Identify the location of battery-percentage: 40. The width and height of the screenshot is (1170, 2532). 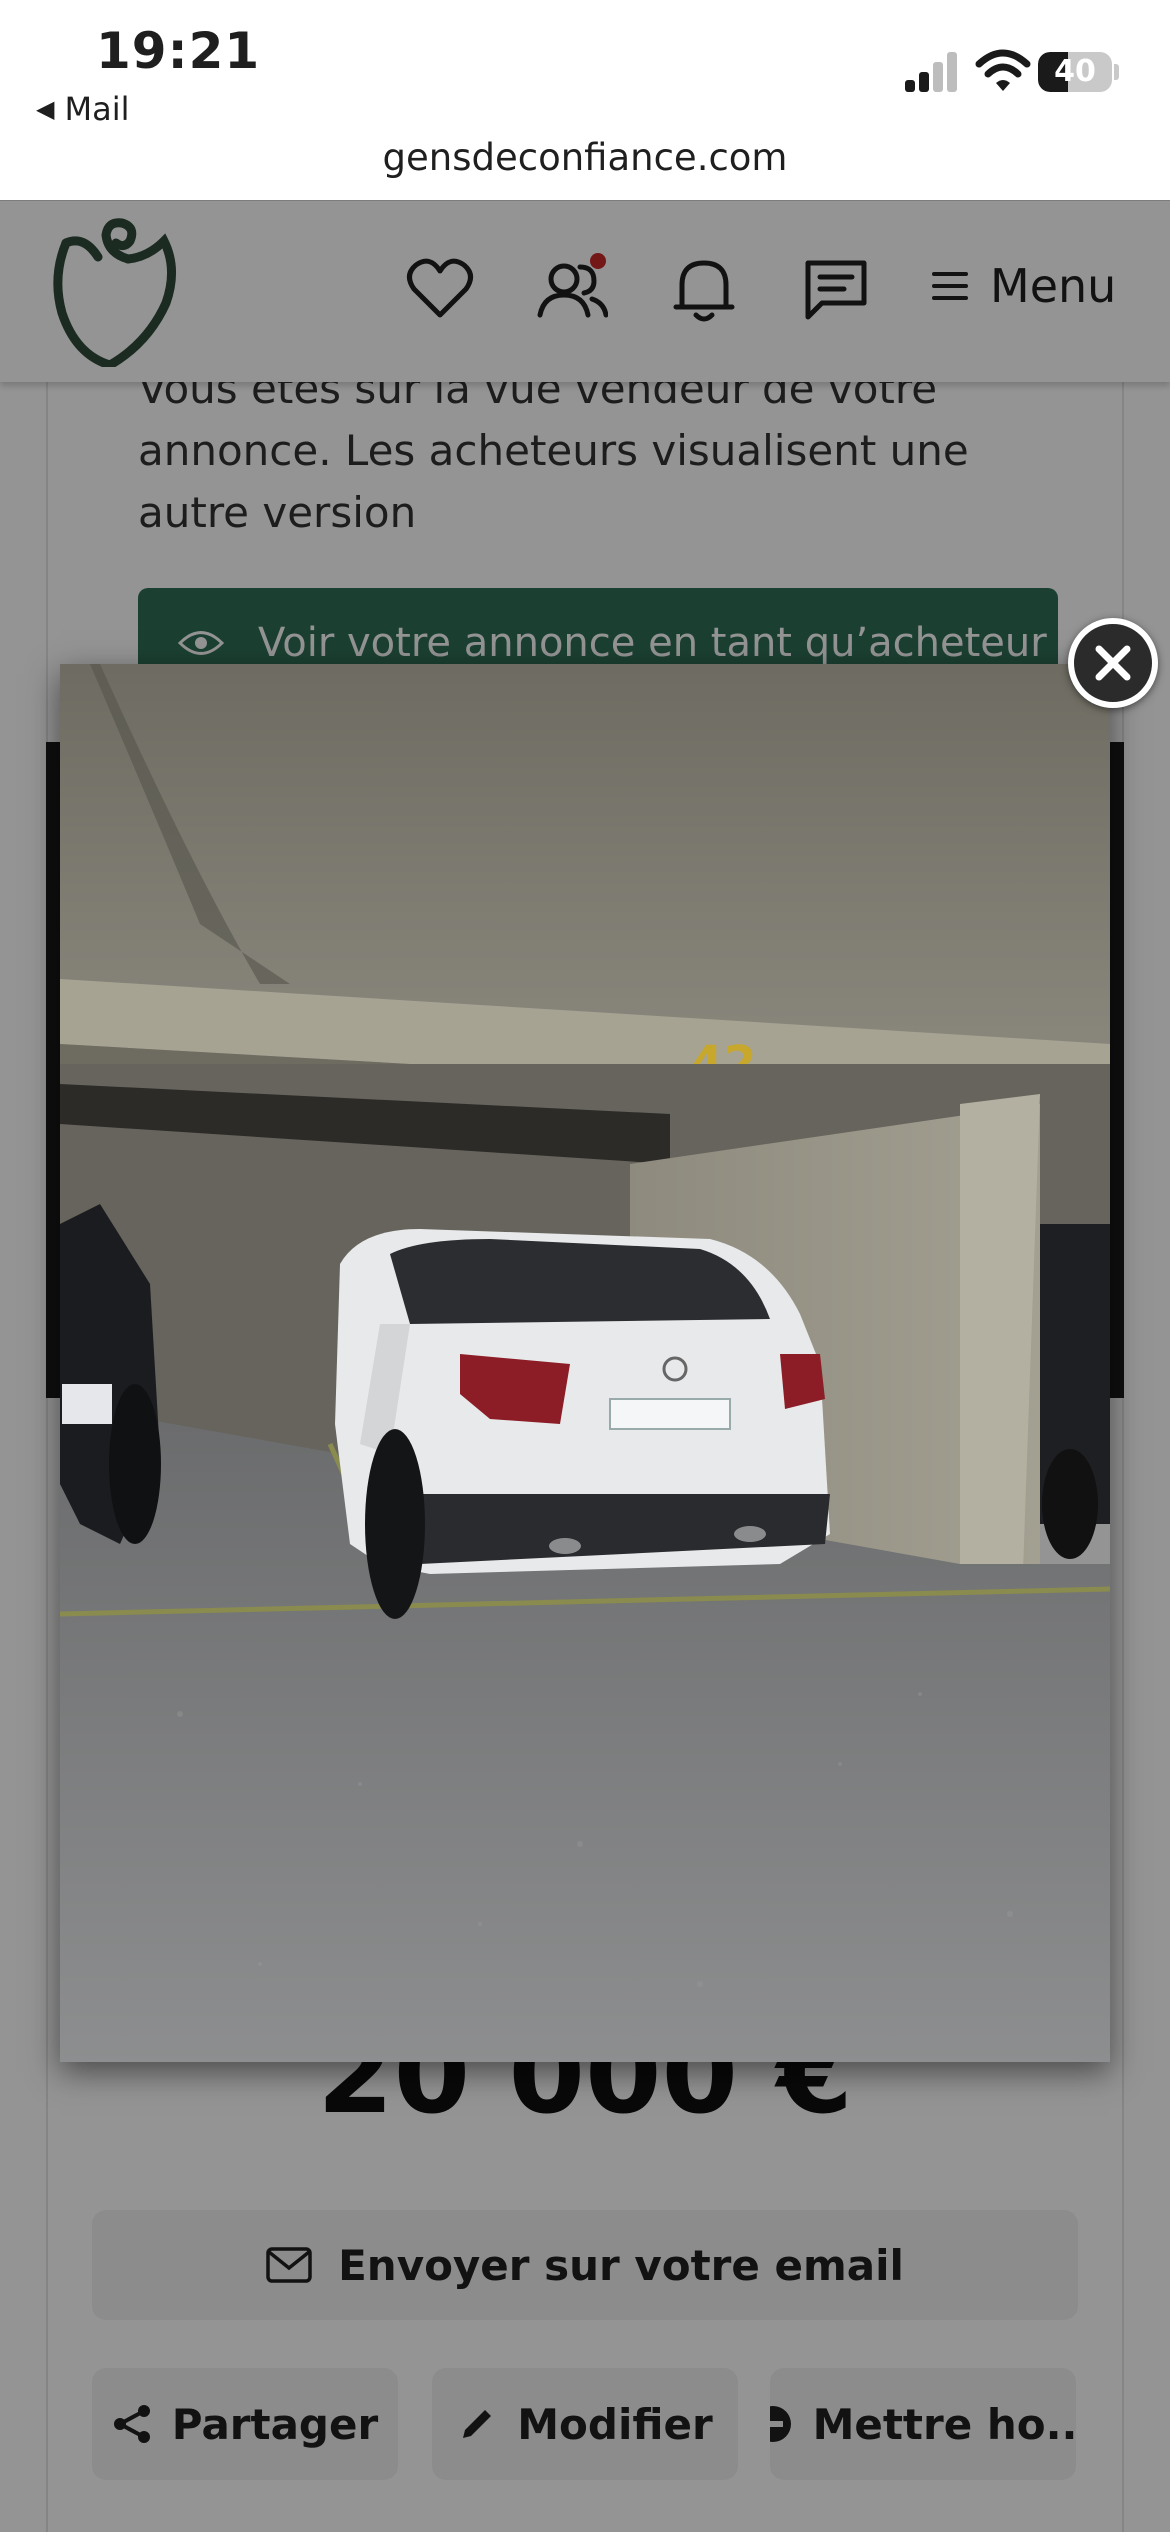
(1075, 71).